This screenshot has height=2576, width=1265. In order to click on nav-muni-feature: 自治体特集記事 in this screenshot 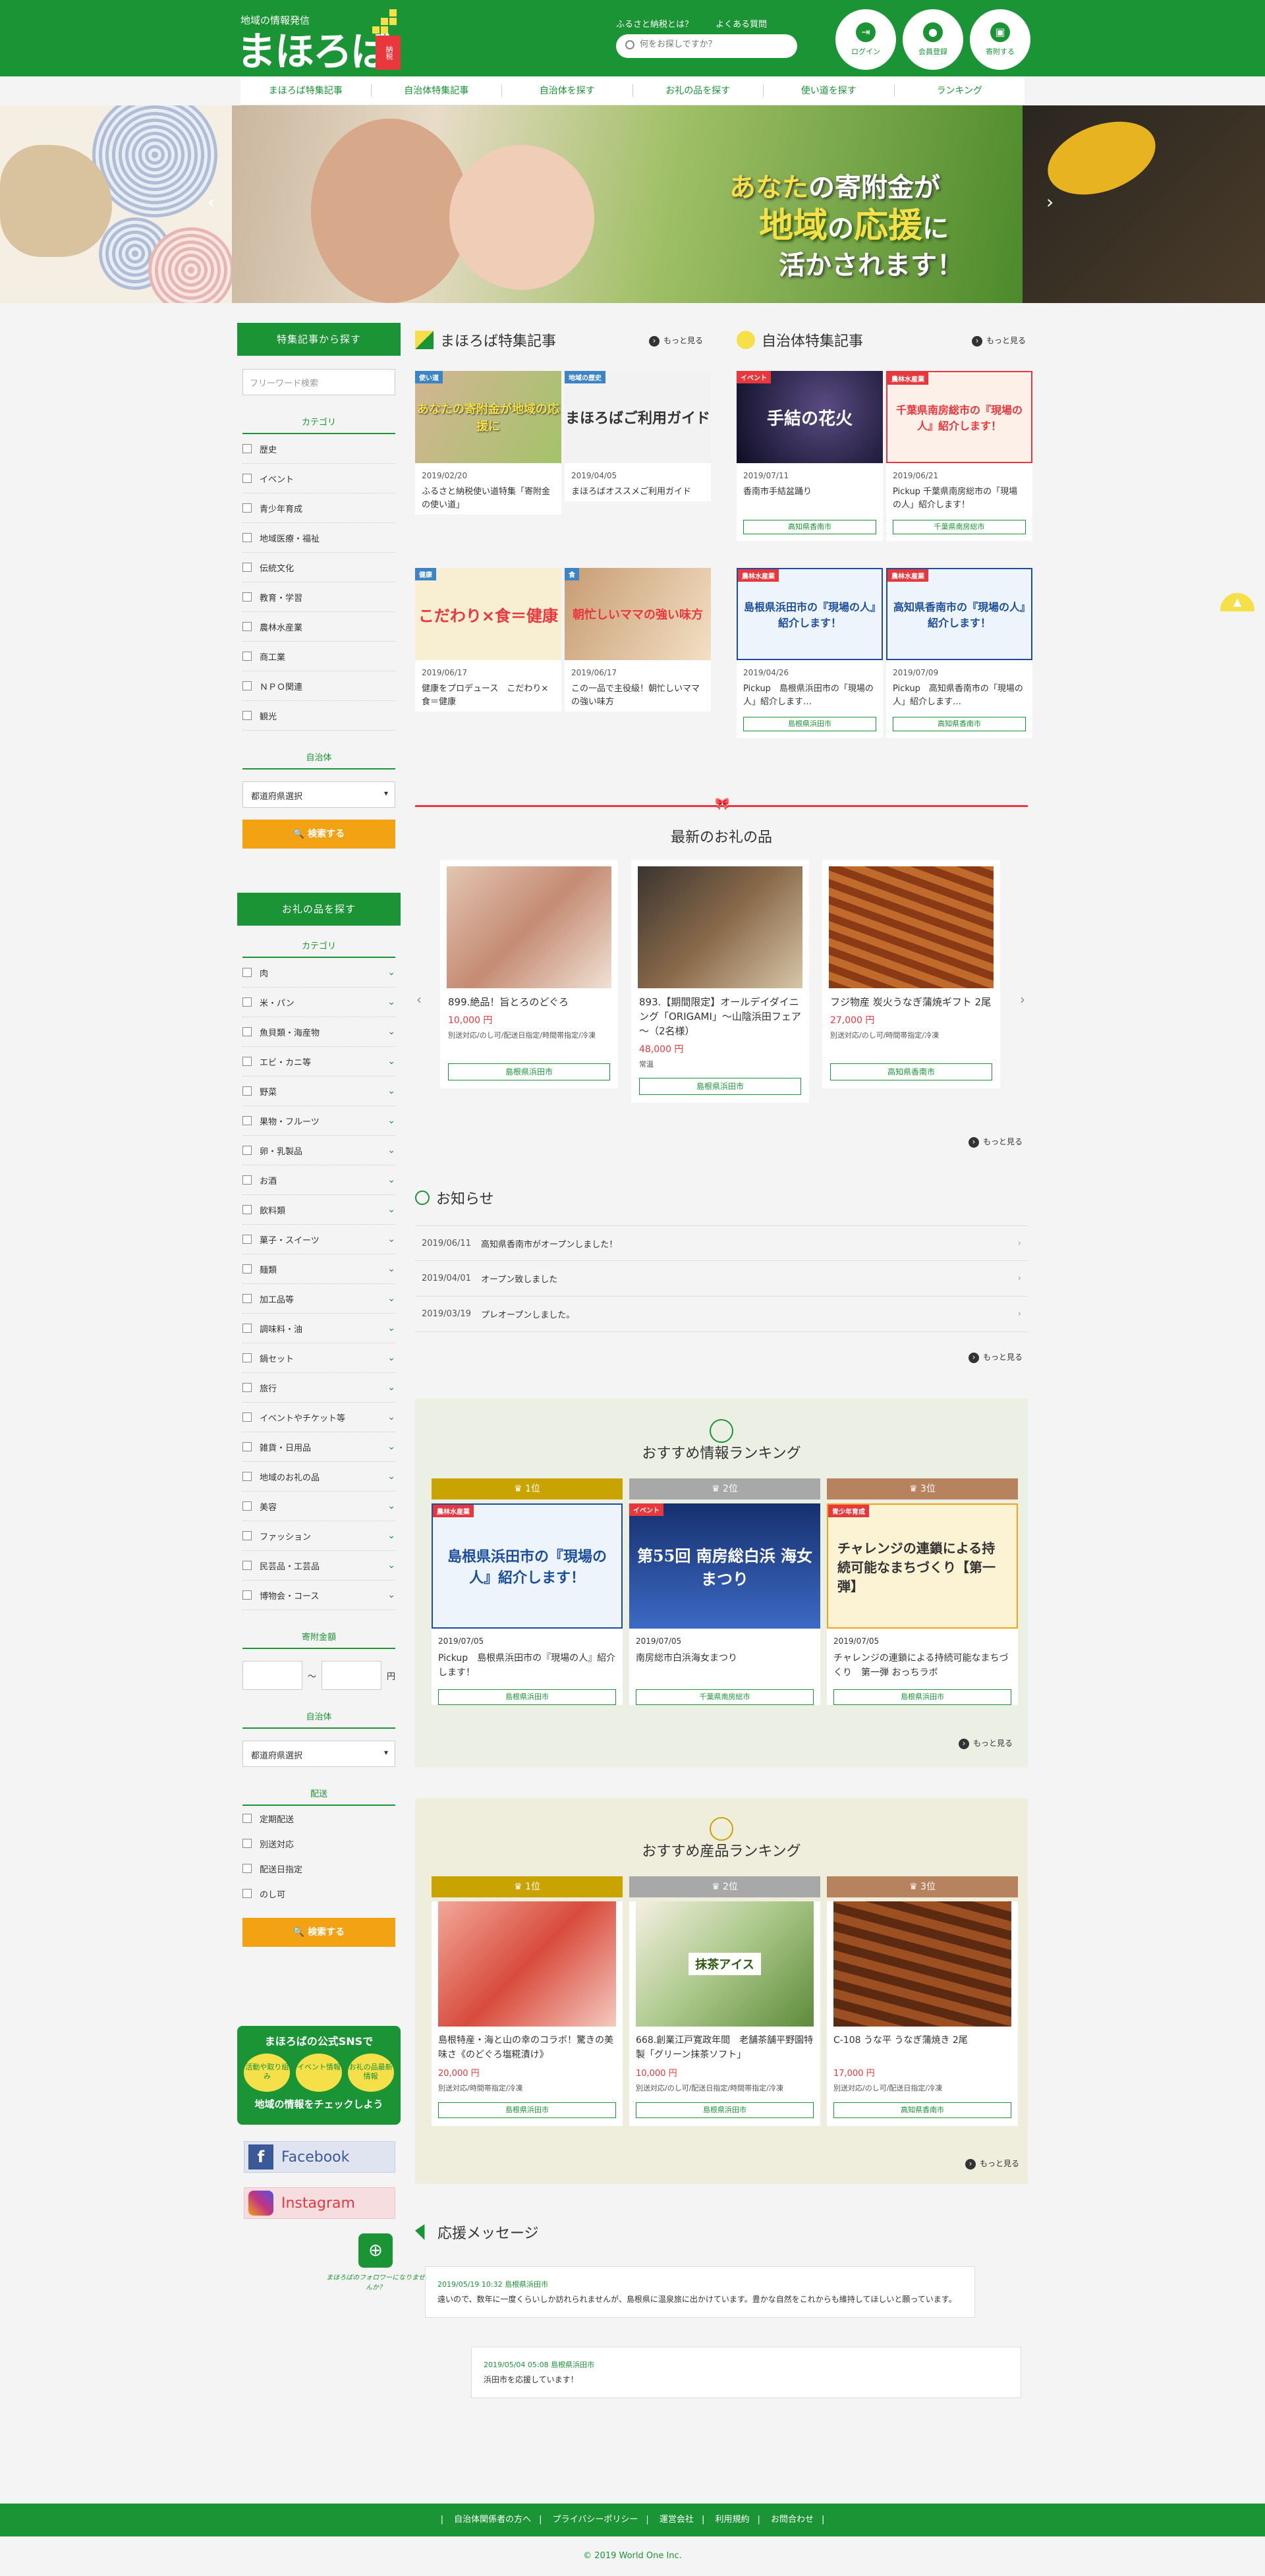, I will do `click(437, 90)`.